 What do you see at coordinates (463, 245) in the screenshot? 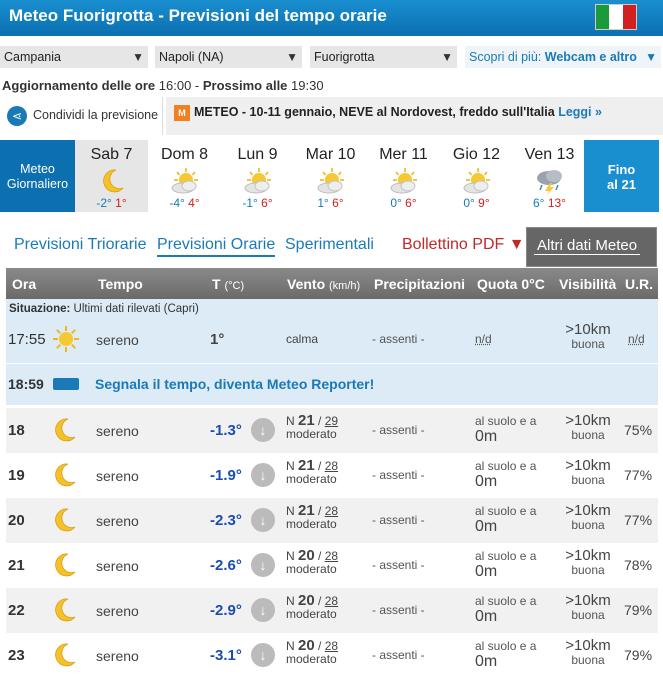
I see `tab-bollettino-pdf: Bollettino PDF ▼` at bounding box center [463, 245].